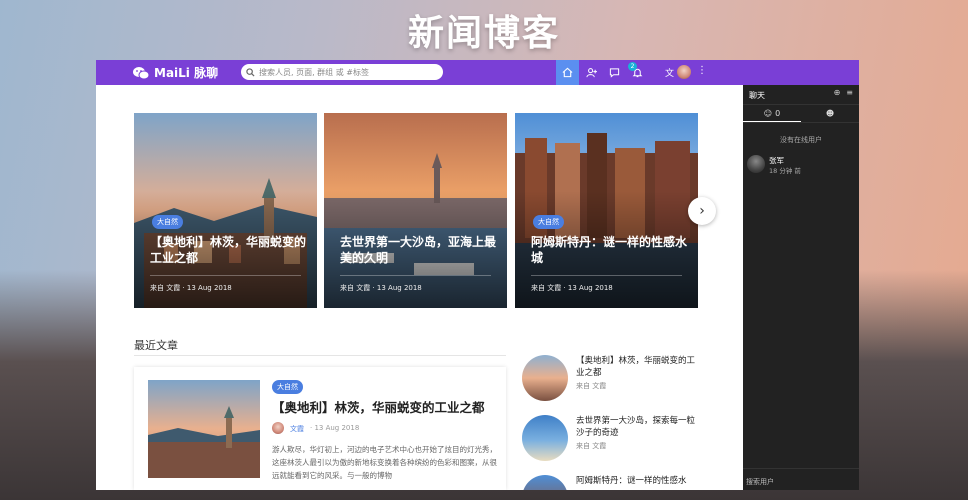 The image size is (968, 500). I want to click on chevron-right-icon: ›, so click(702, 211).